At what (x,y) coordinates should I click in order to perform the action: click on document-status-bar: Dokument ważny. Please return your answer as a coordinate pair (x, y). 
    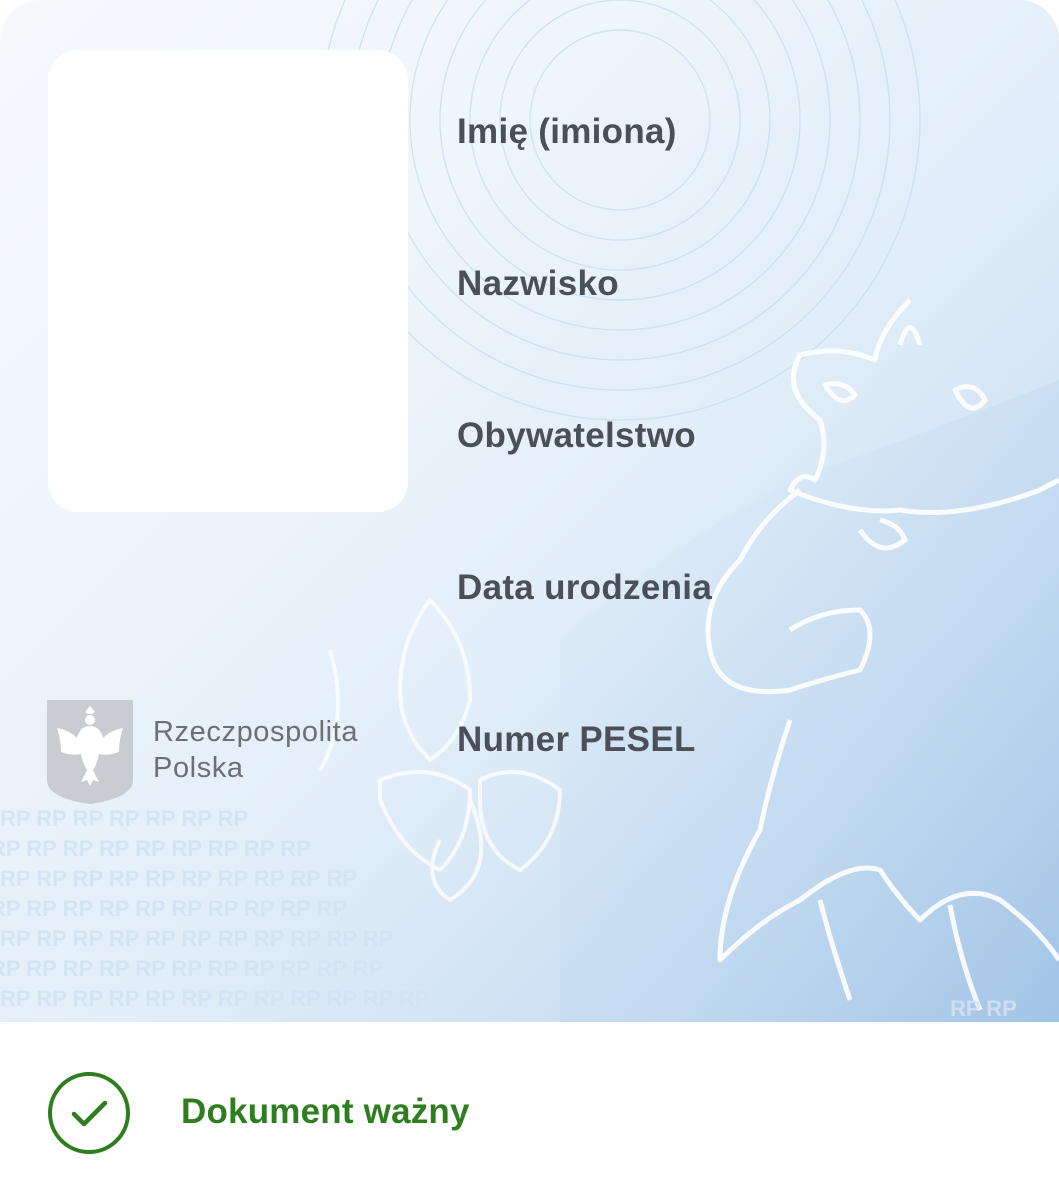
    Looking at the image, I should click on (529, 1112).